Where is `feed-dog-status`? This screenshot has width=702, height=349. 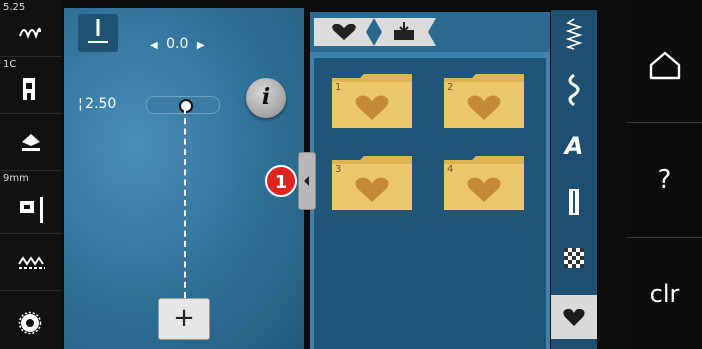 feed-dog-status is located at coordinates (31, 262).